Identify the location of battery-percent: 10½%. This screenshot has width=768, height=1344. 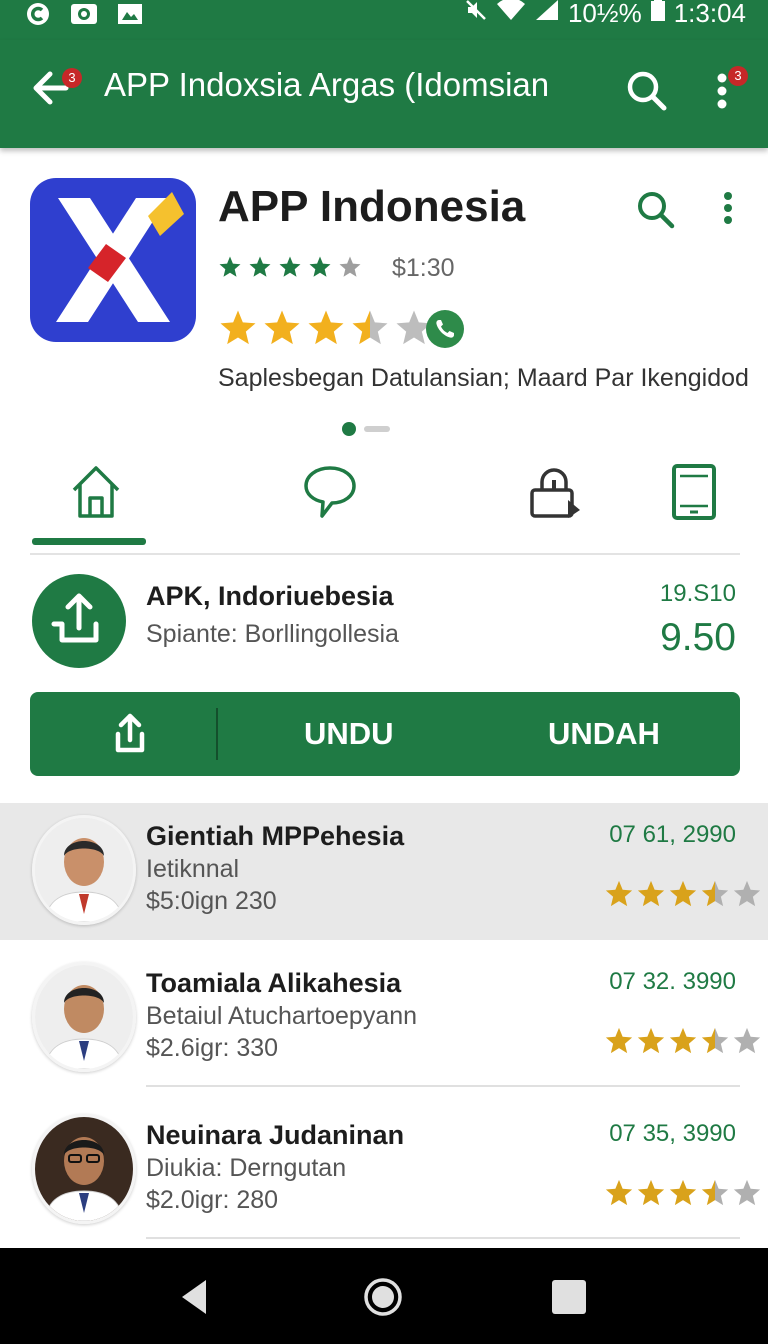
(604, 14).